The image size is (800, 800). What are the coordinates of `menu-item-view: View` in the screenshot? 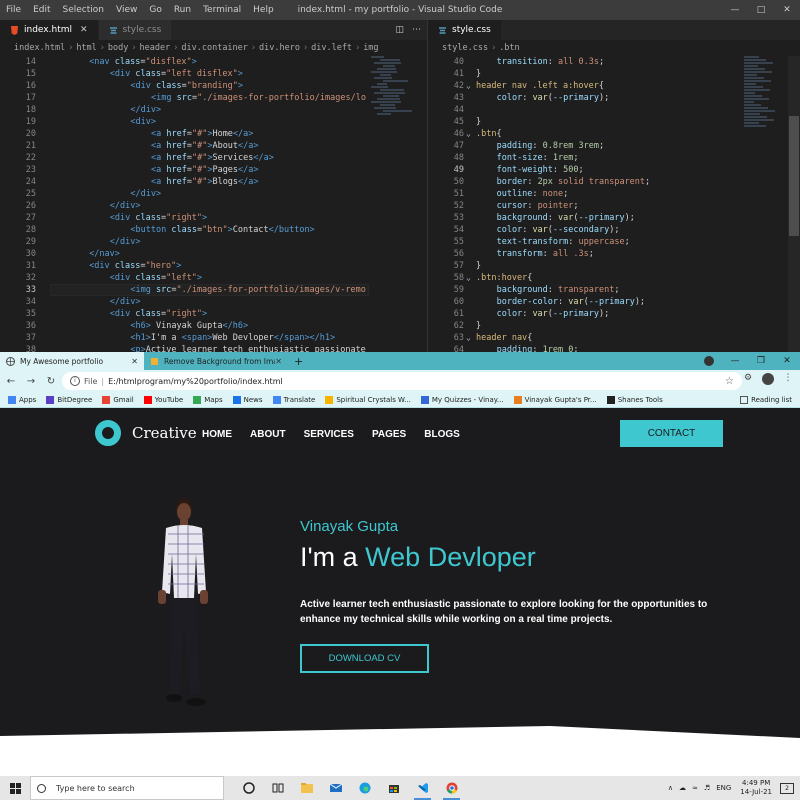 It's located at (126, 10).